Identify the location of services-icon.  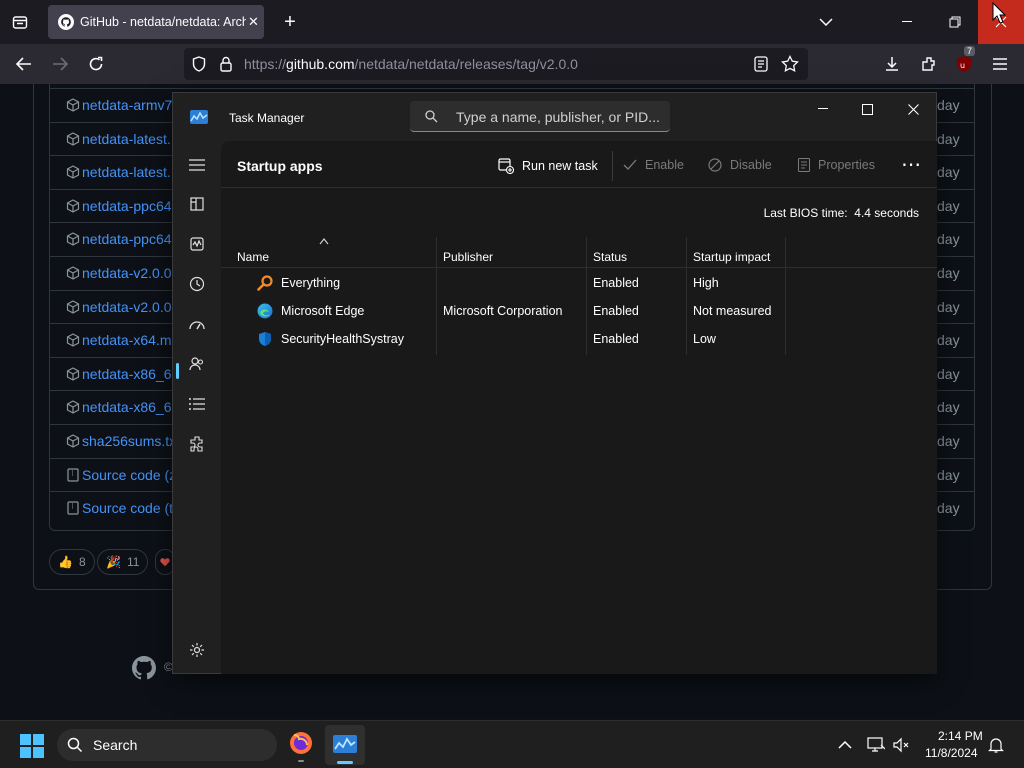
(197, 444).